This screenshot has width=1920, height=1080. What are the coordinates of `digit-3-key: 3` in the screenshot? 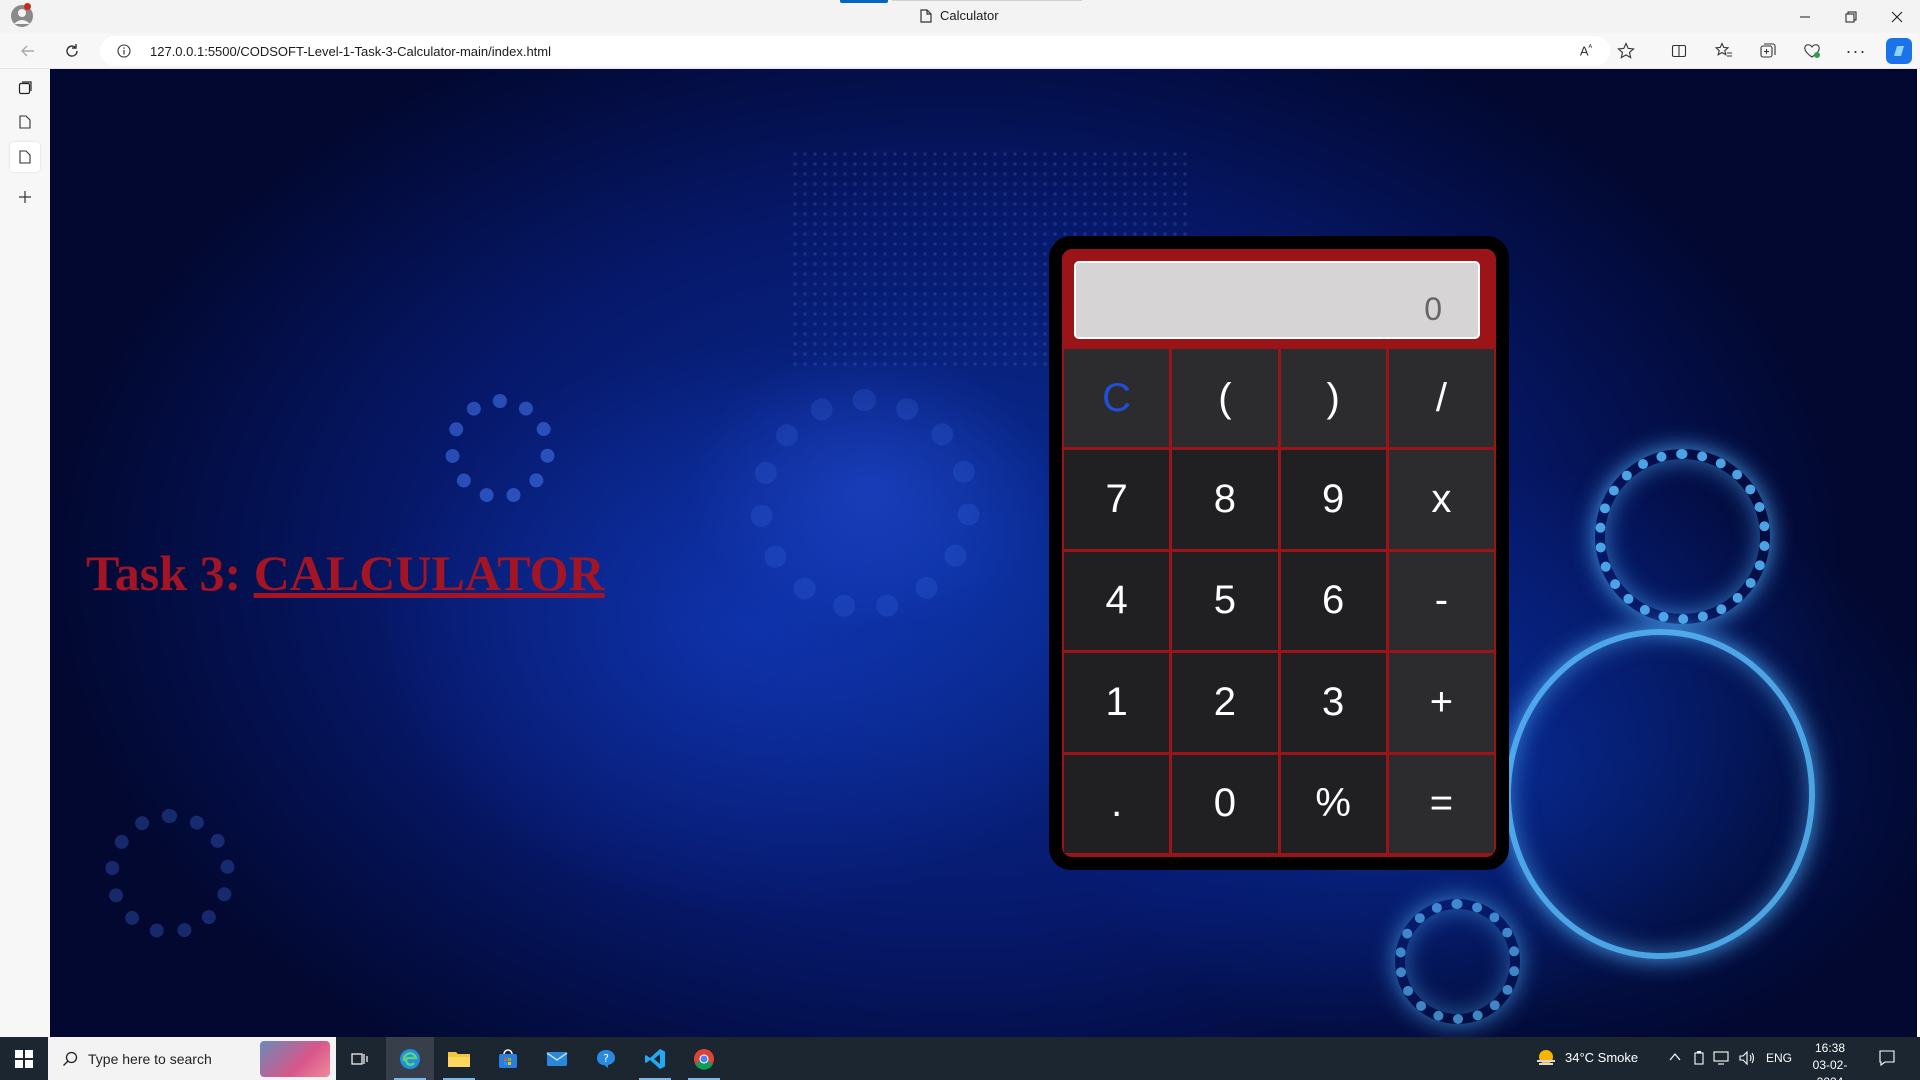 It's located at (1333, 702).